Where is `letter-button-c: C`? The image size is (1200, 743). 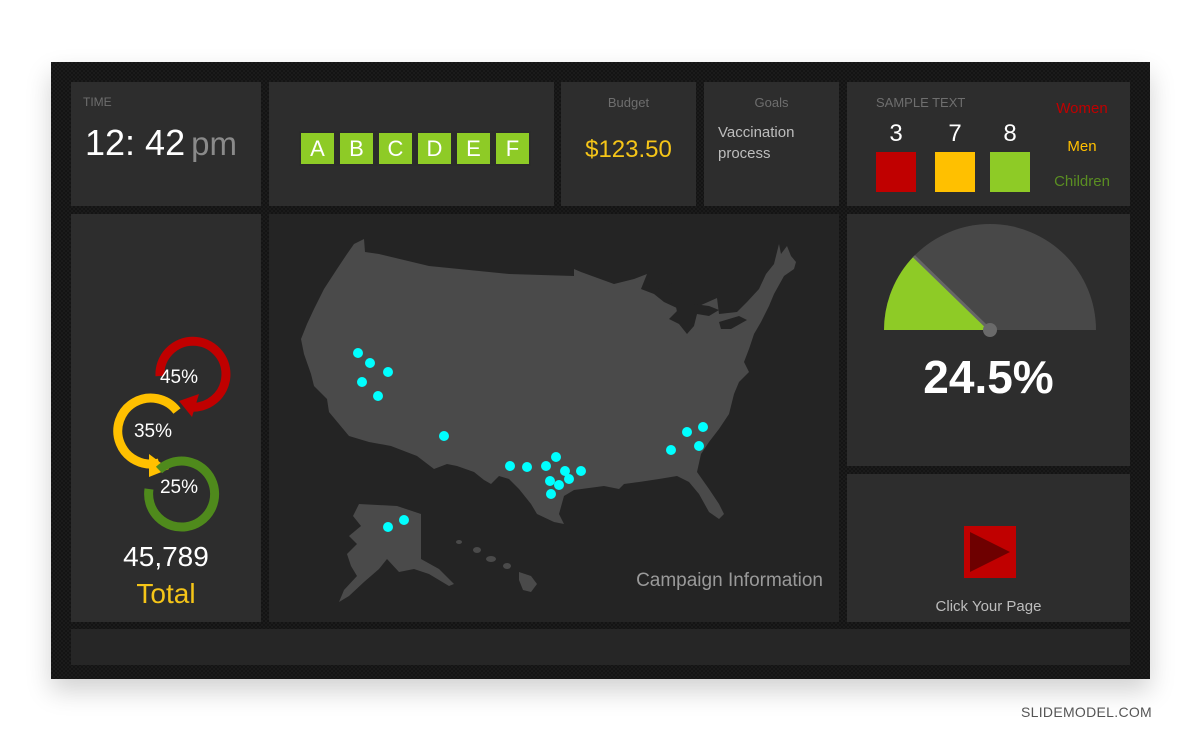 letter-button-c: C is located at coordinates (395, 148).